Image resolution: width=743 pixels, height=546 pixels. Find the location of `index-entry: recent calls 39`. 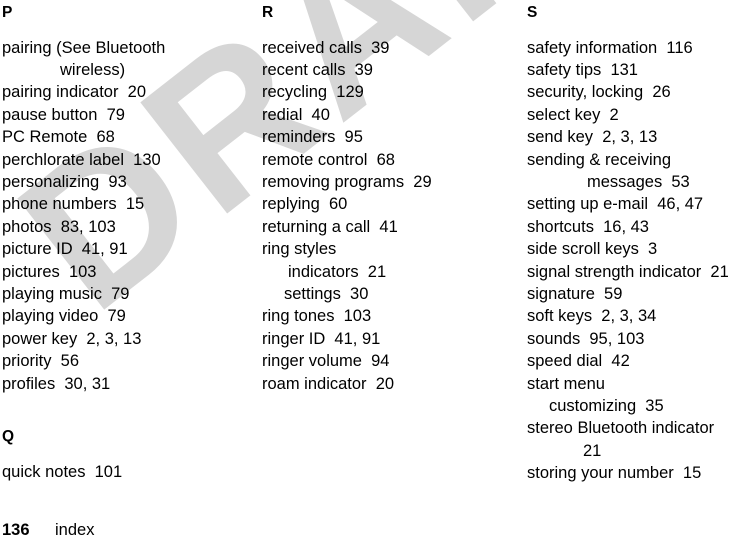

index-entry: recent calls 39 is located at coordinates (384, 70).